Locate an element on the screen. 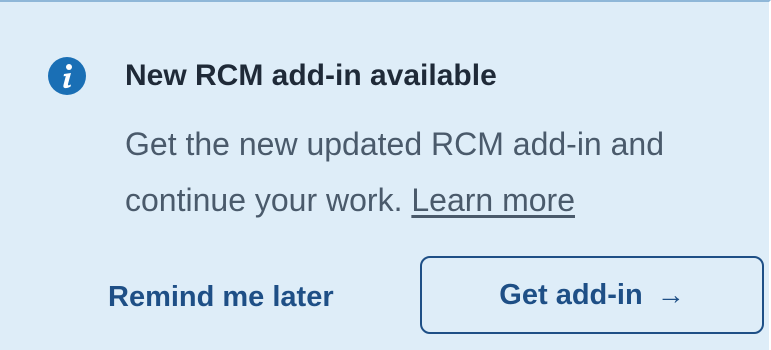 Image resolution: width=771 pixels, height=350 pixels. get-addin-label: Get add-in is located at coordinates (571, 294).